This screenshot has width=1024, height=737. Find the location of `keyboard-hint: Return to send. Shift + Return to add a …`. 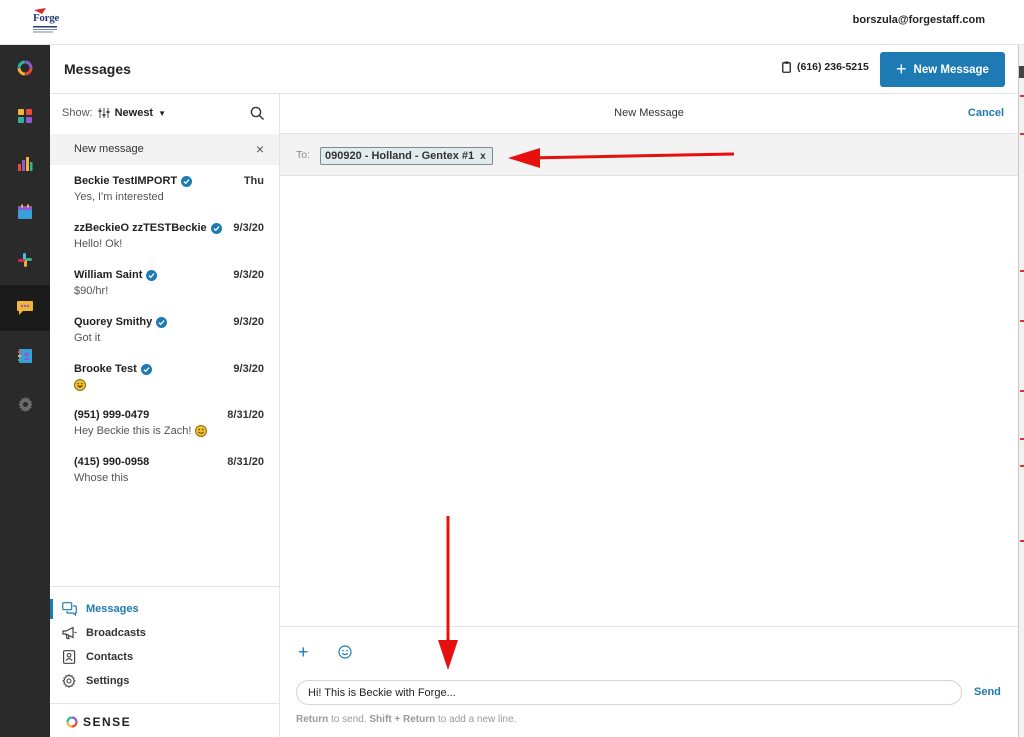

keyboard-hint: Return to send. Shift + Return to add a … is located at coordinates (406, 719).